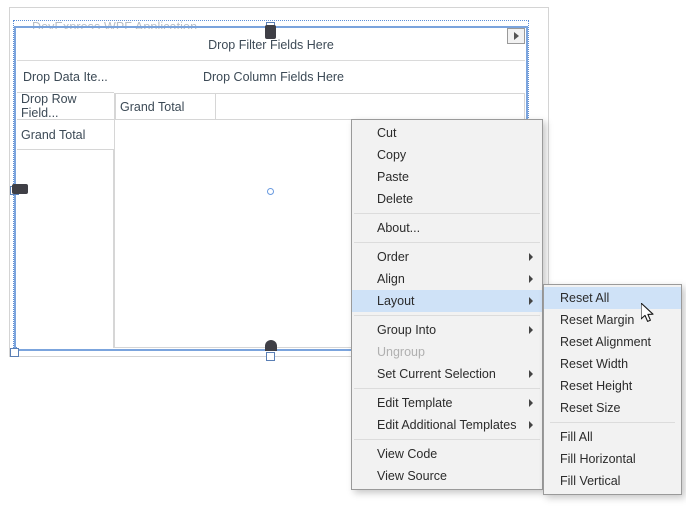  I want to click on smart-tag-button, so click(516, 36).